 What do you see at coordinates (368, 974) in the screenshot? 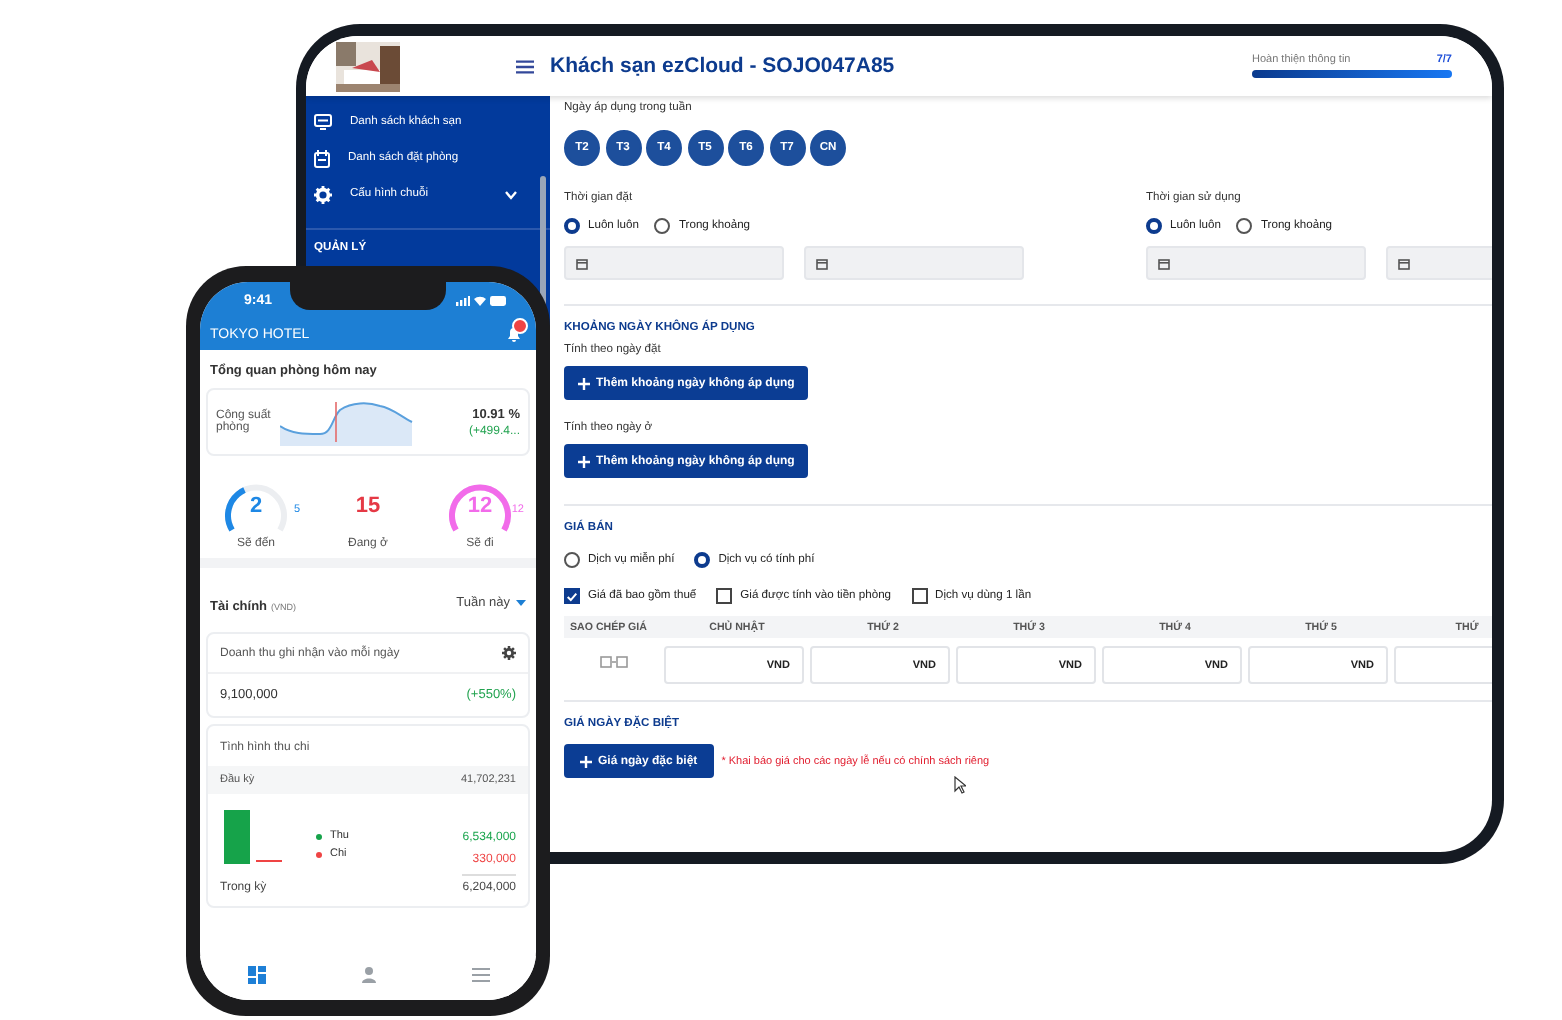
I see `person-icon` at bounding box center [368, 974].